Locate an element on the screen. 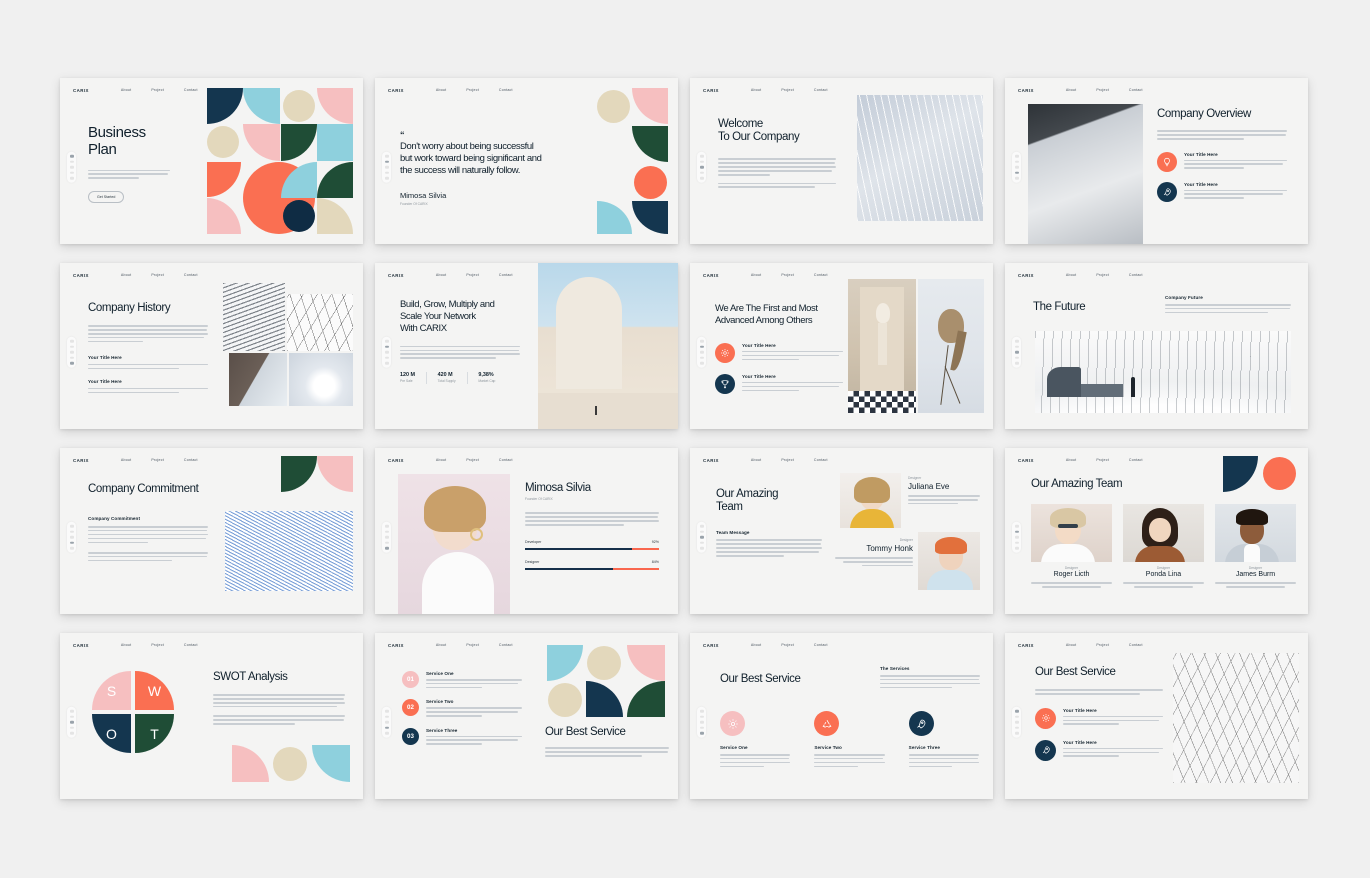 Image resolution: width=1370 pixels, height=878 pixels. profile-role: Founder Of CARIX is located at coordinates (539, 499).